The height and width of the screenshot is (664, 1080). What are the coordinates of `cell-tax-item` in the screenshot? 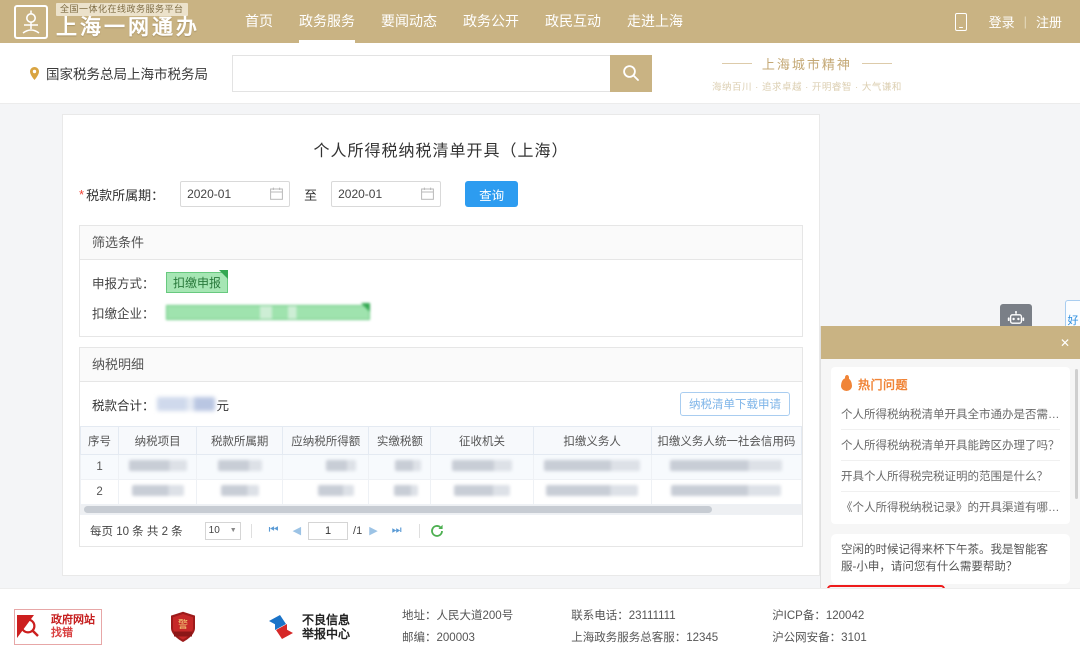 It's located at (158, 492).